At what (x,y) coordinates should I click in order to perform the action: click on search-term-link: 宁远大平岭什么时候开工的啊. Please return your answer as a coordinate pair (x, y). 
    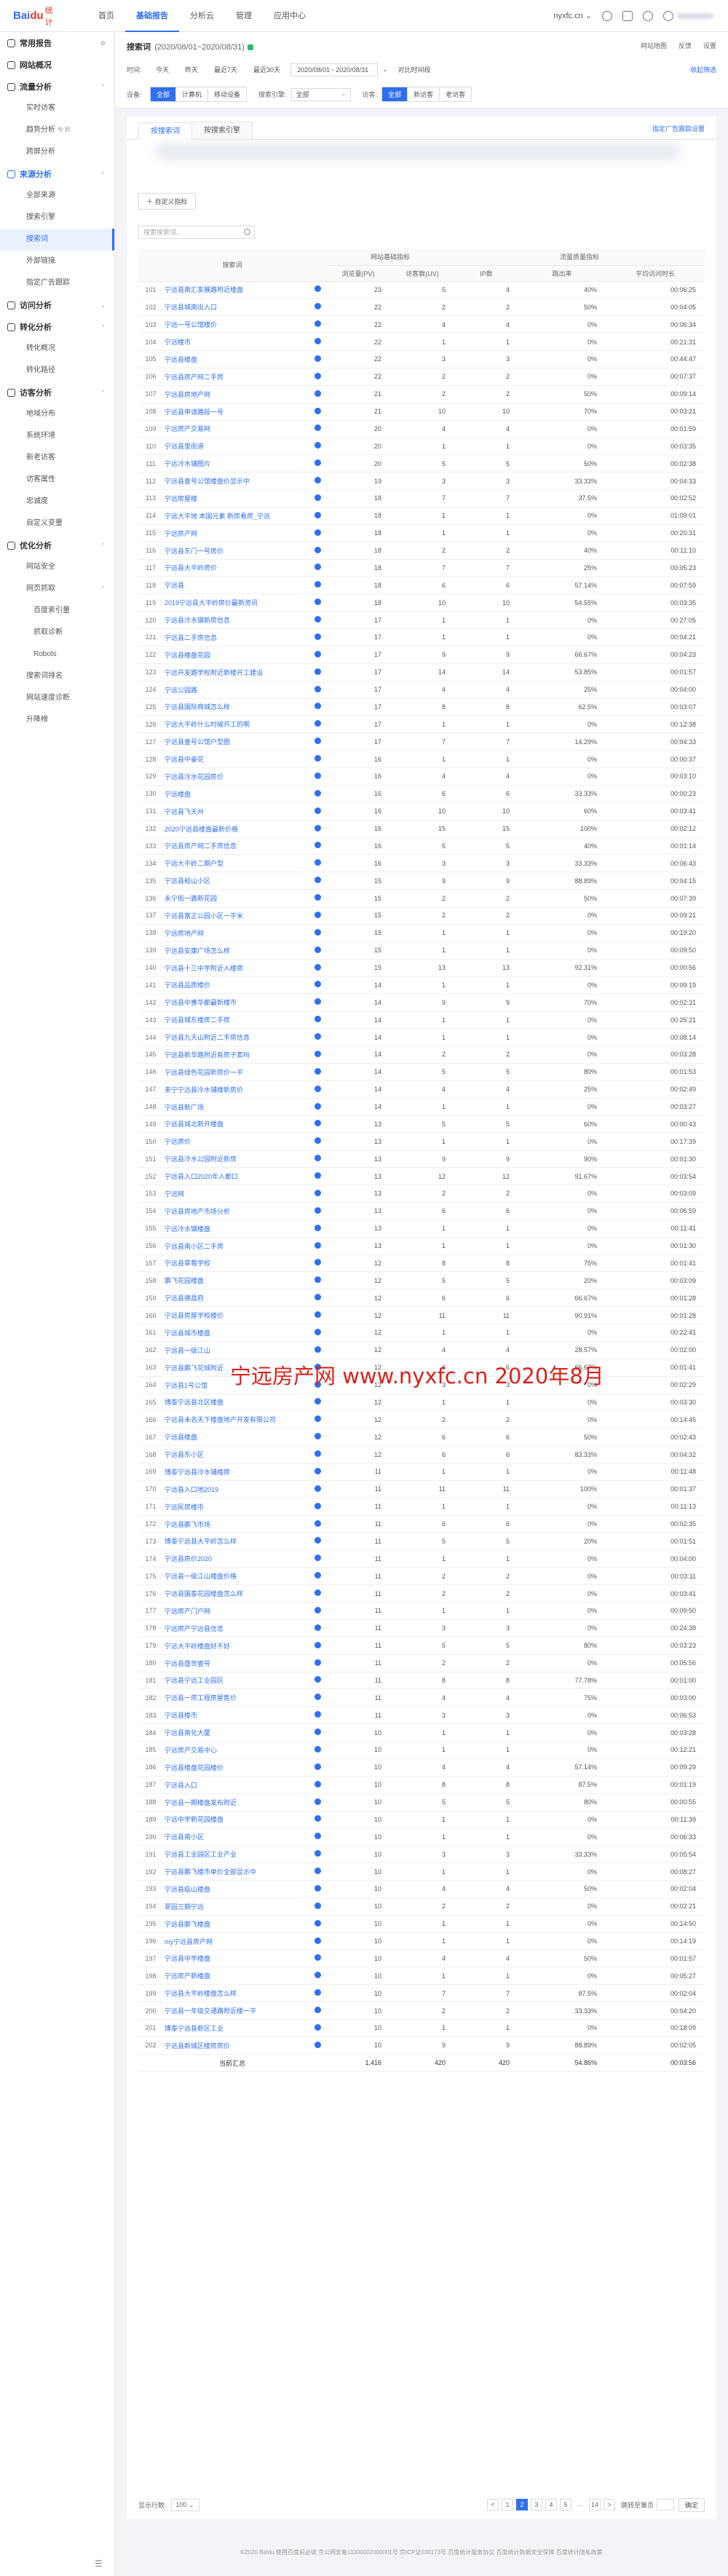
    Looking at the image, I should click on (236, 724).